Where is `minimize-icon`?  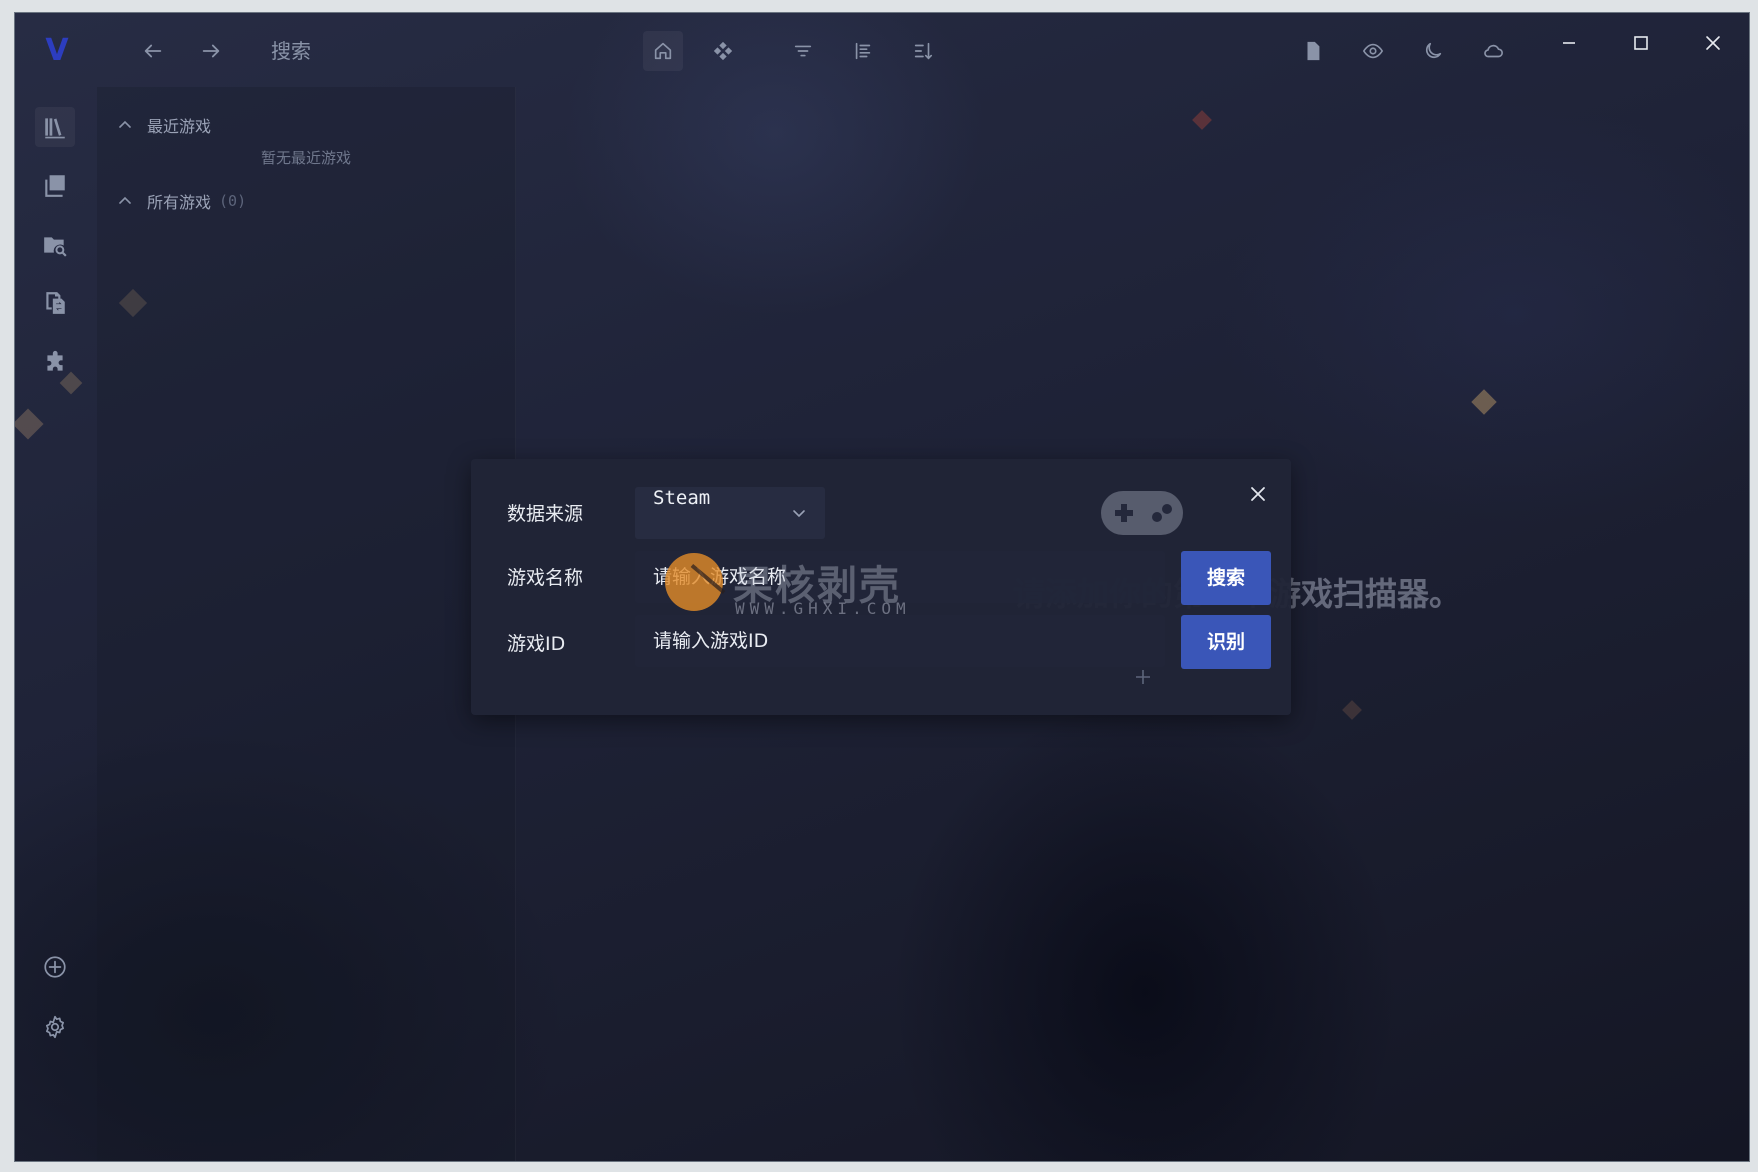
minimize-icon is located at coordinates (1569, 43).